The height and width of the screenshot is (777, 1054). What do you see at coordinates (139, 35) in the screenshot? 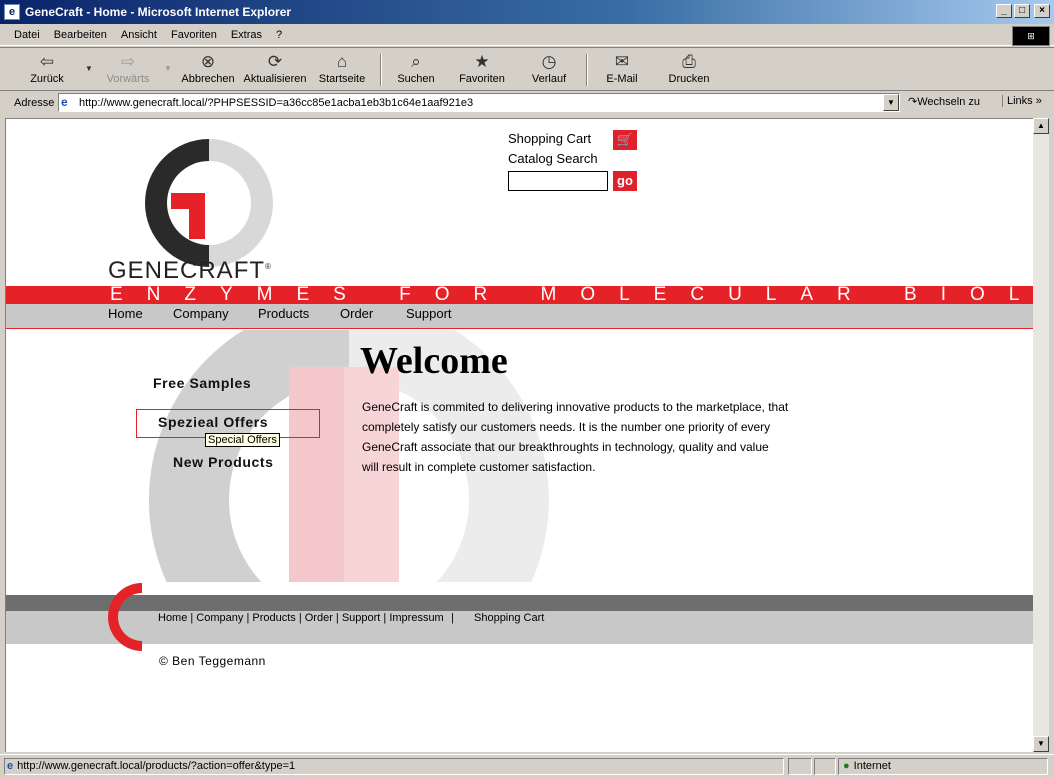
I see `menu-ansicht: Ansicht` at bounding box center [139, 35].